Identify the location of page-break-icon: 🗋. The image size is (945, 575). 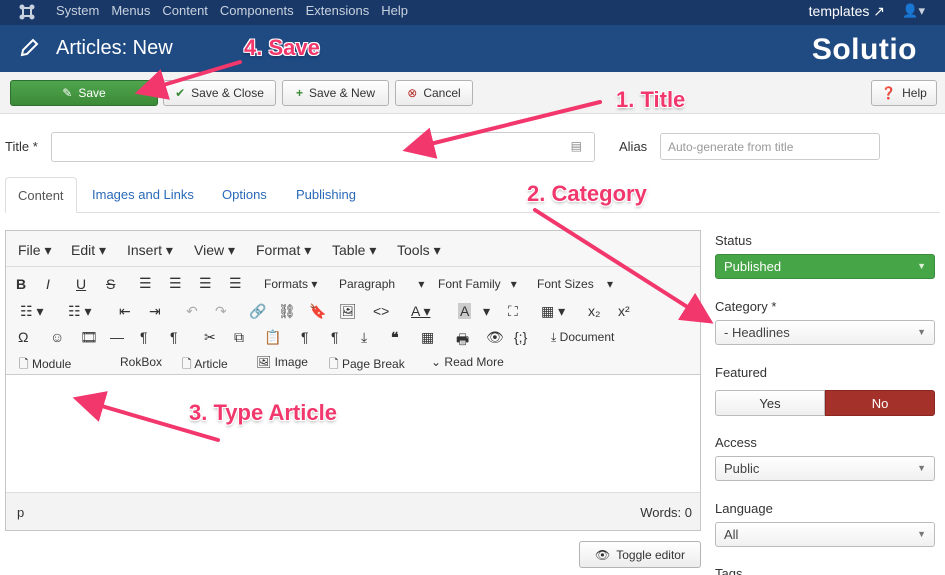
(334, 364).